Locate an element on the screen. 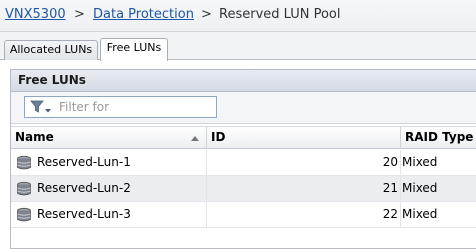  tab-allocated-luns: Allocated LUNs is located at coordinates (51, 50).